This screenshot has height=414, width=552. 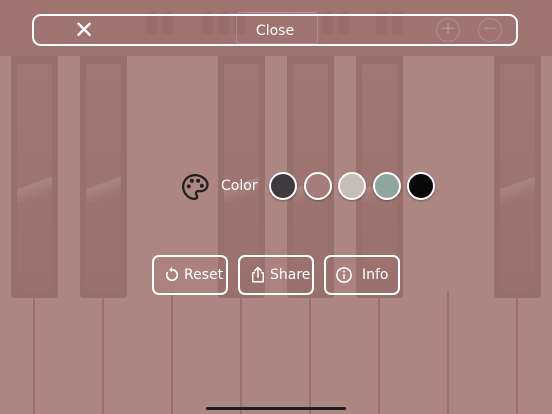 What do you see at coordinates (375, 275) in the screenshot?
I see `info-label: Info` at bounding box center [375, 275].